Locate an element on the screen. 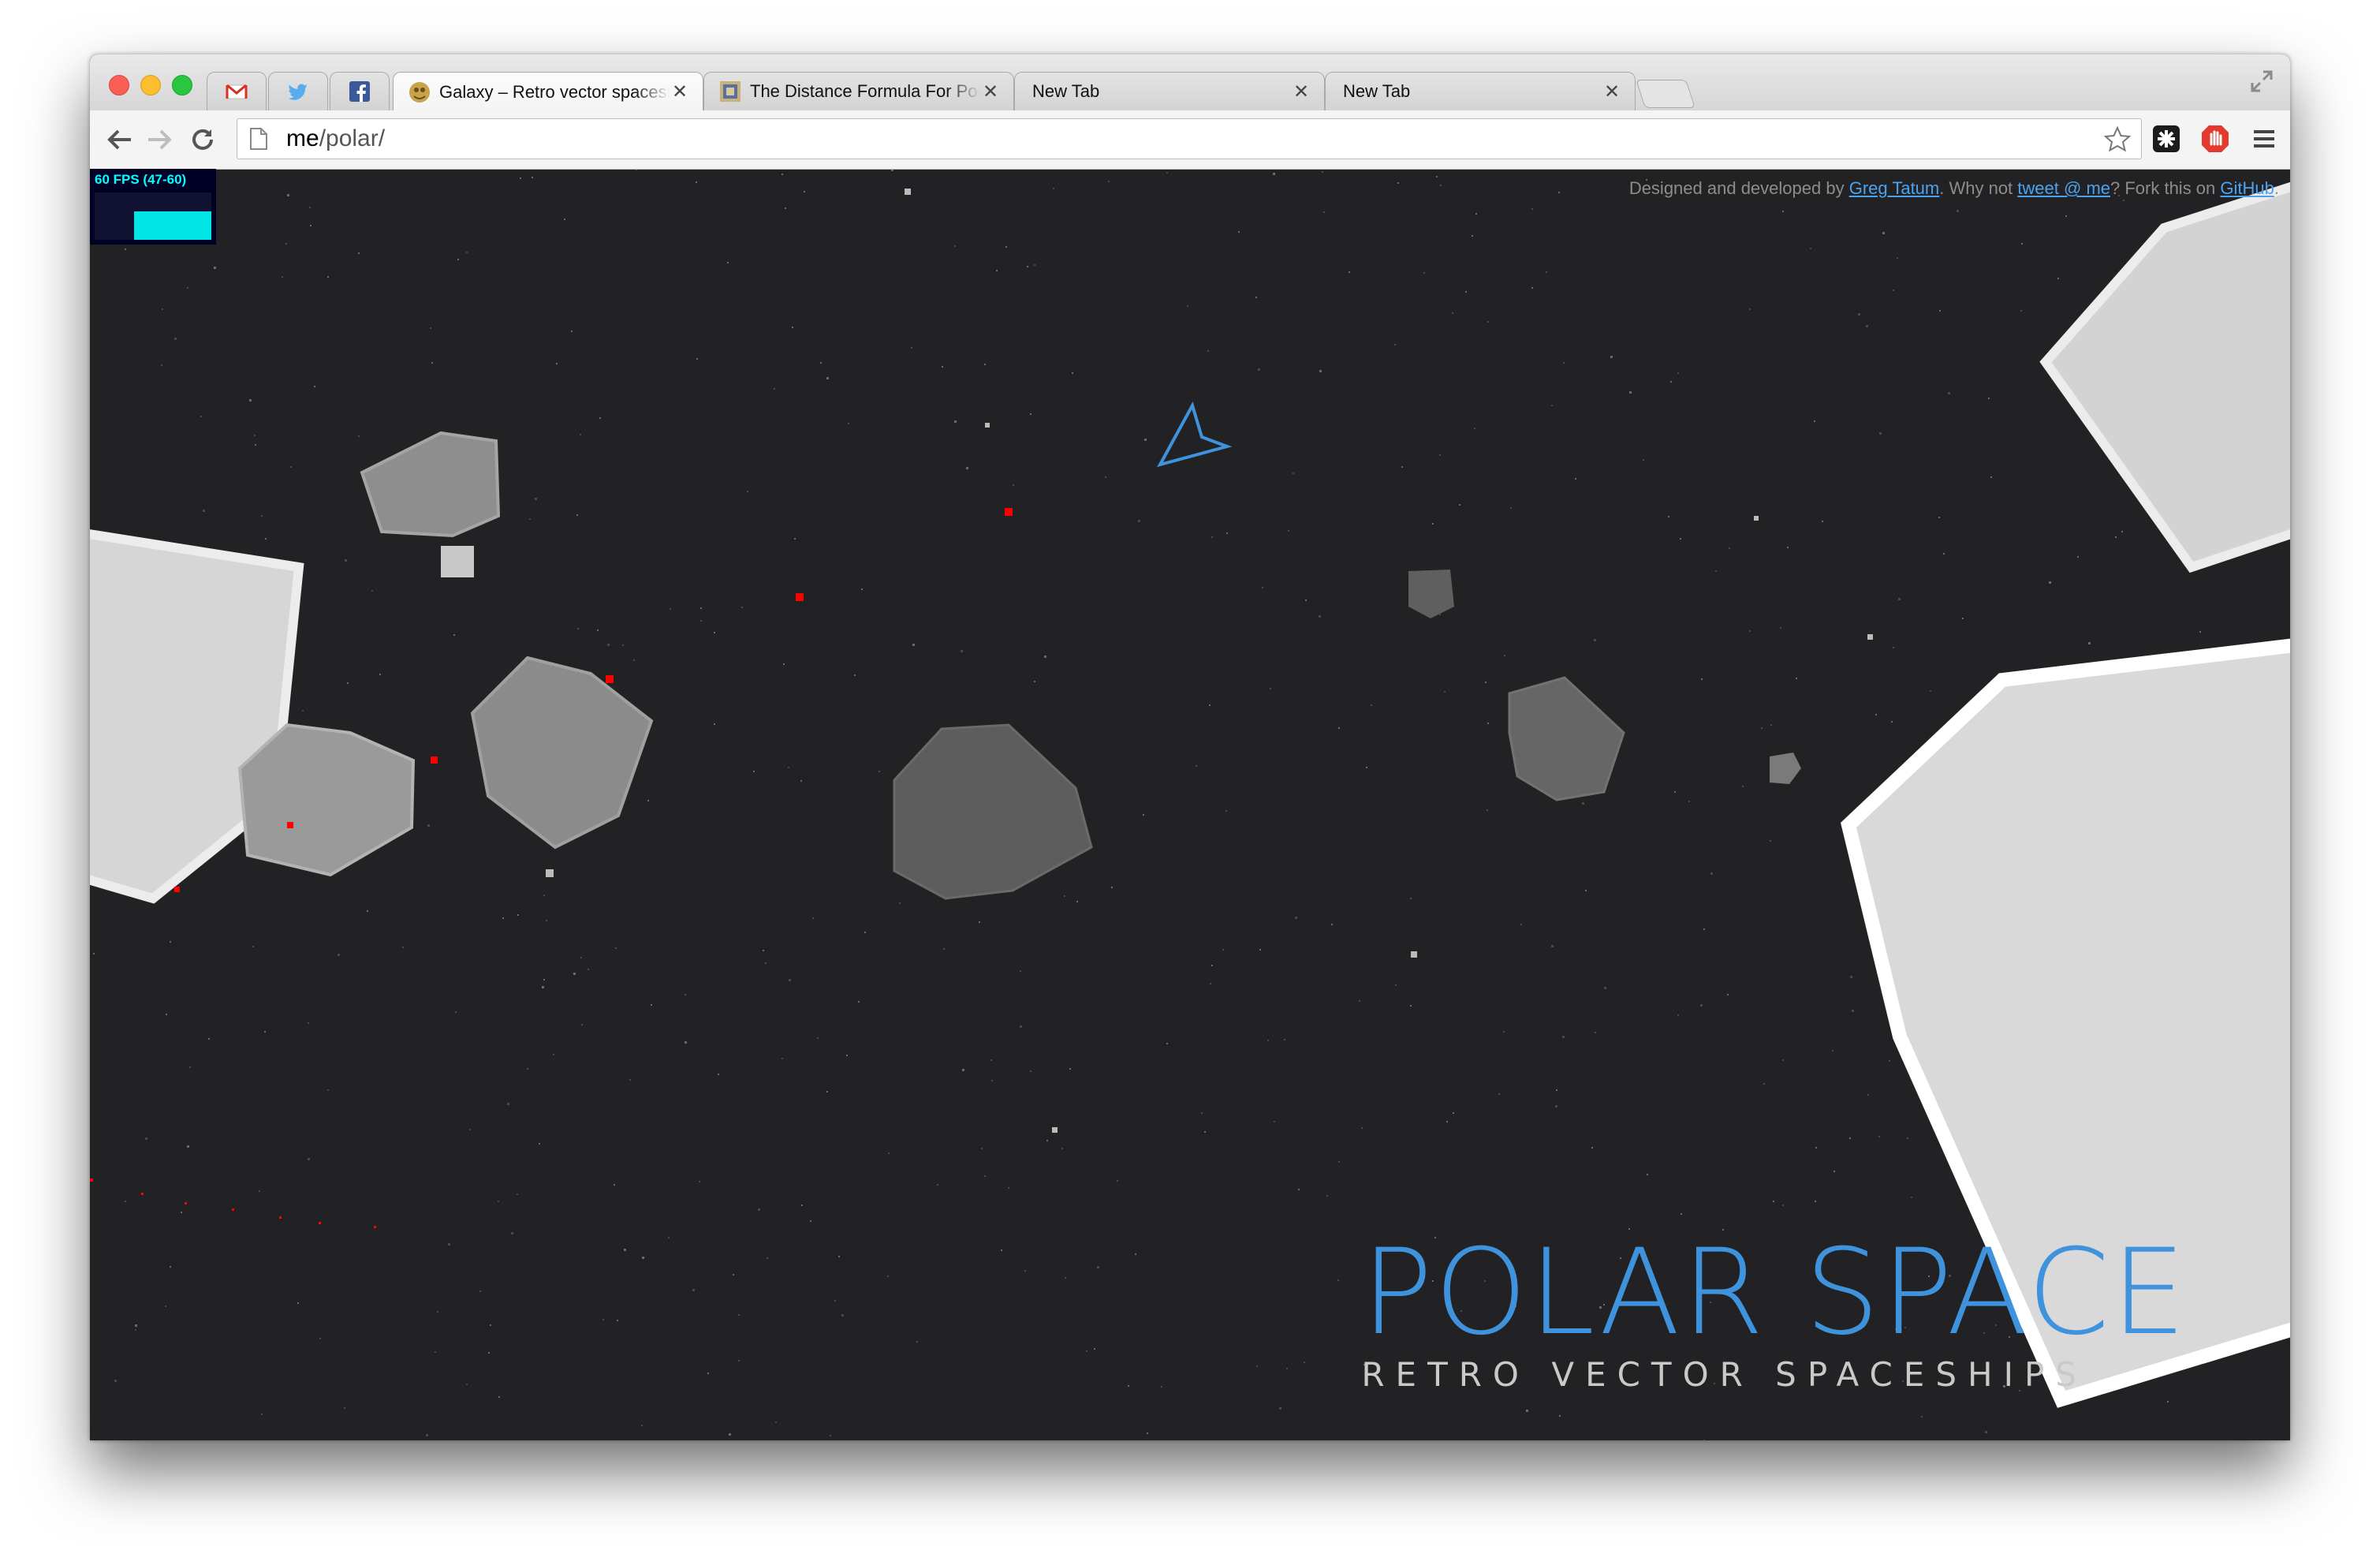  tab-gmail is located at coordinates (237, 91).